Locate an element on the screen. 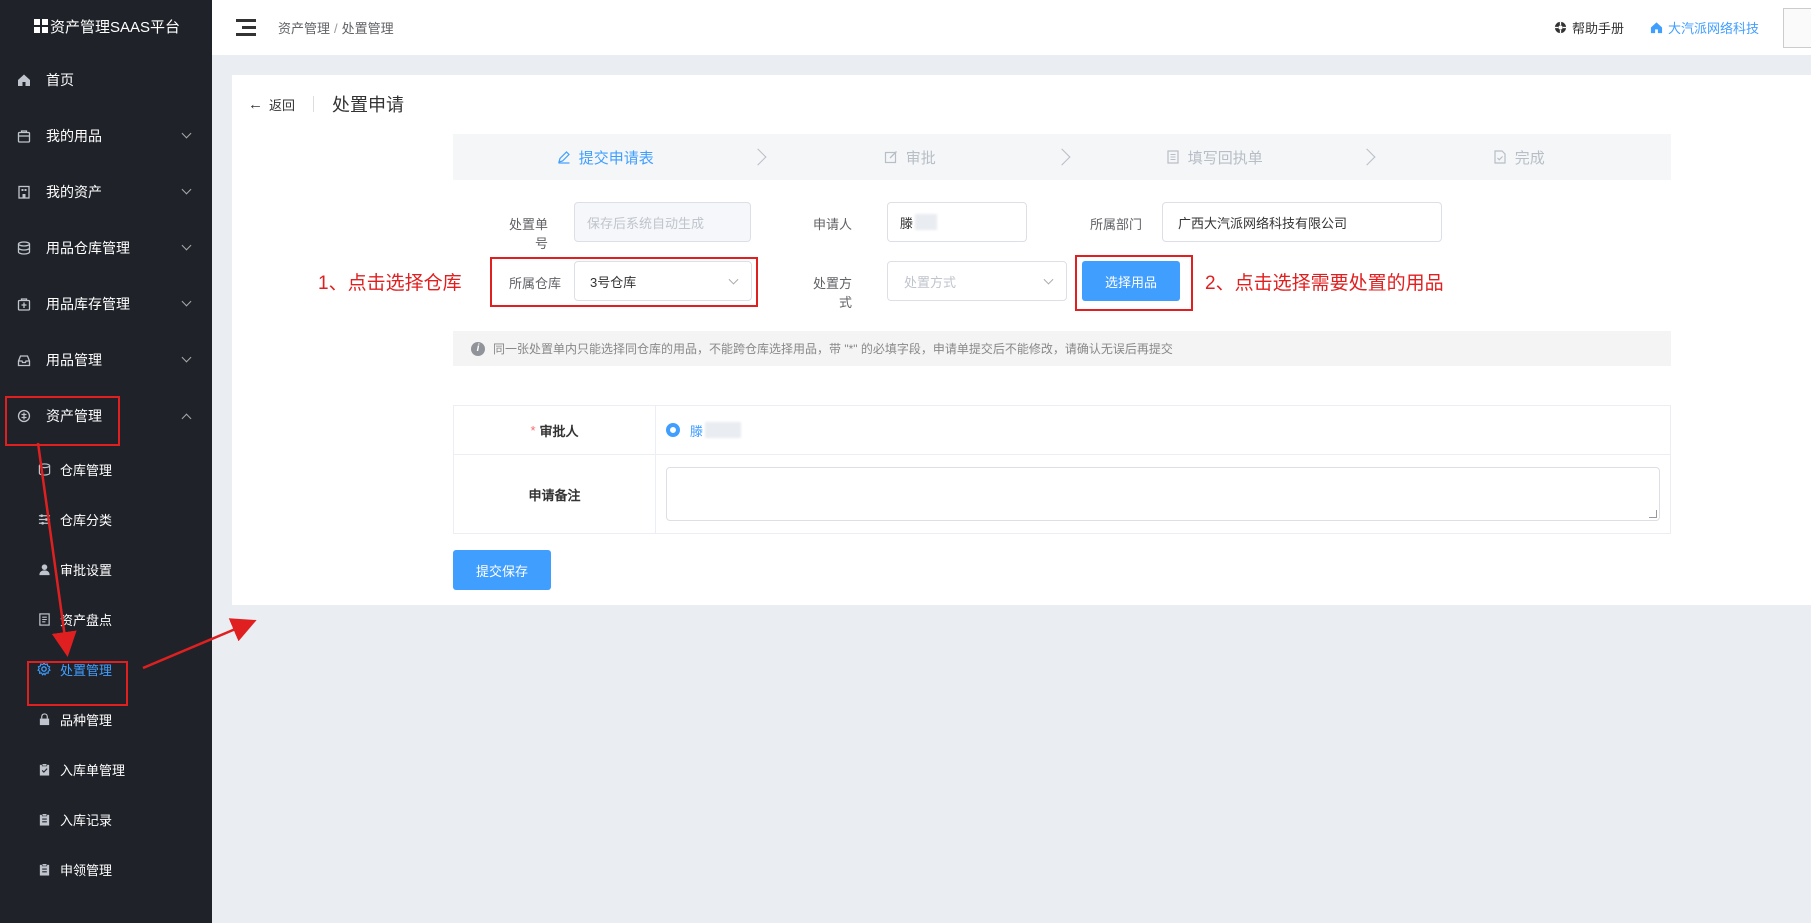  method-select: 处置方式 is located at coordinates (977, 281).